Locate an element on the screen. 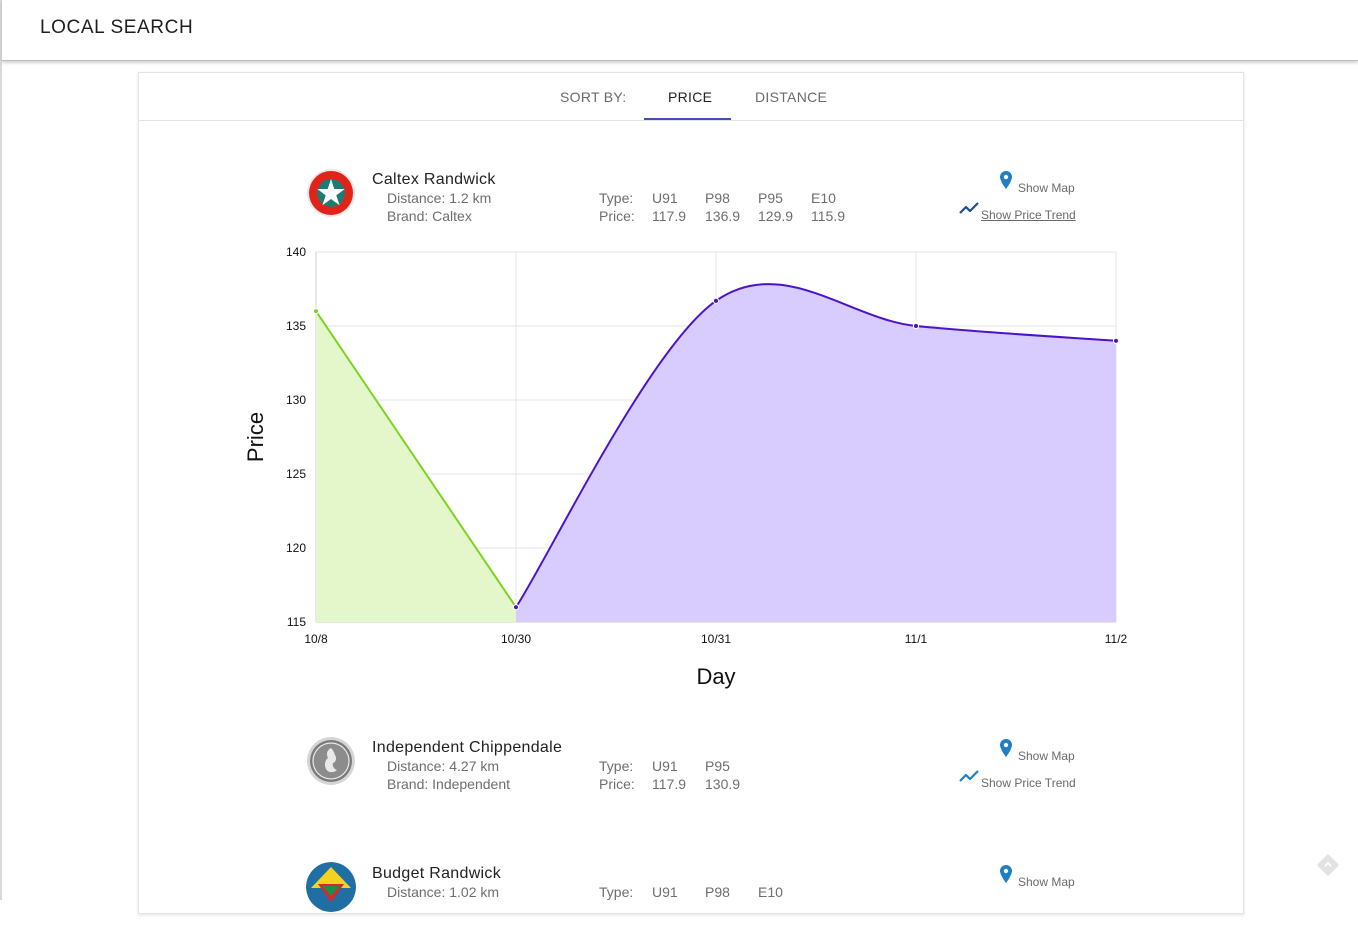 The image size is (1358, 942). budget-logo is located at coordinates (331, 887).